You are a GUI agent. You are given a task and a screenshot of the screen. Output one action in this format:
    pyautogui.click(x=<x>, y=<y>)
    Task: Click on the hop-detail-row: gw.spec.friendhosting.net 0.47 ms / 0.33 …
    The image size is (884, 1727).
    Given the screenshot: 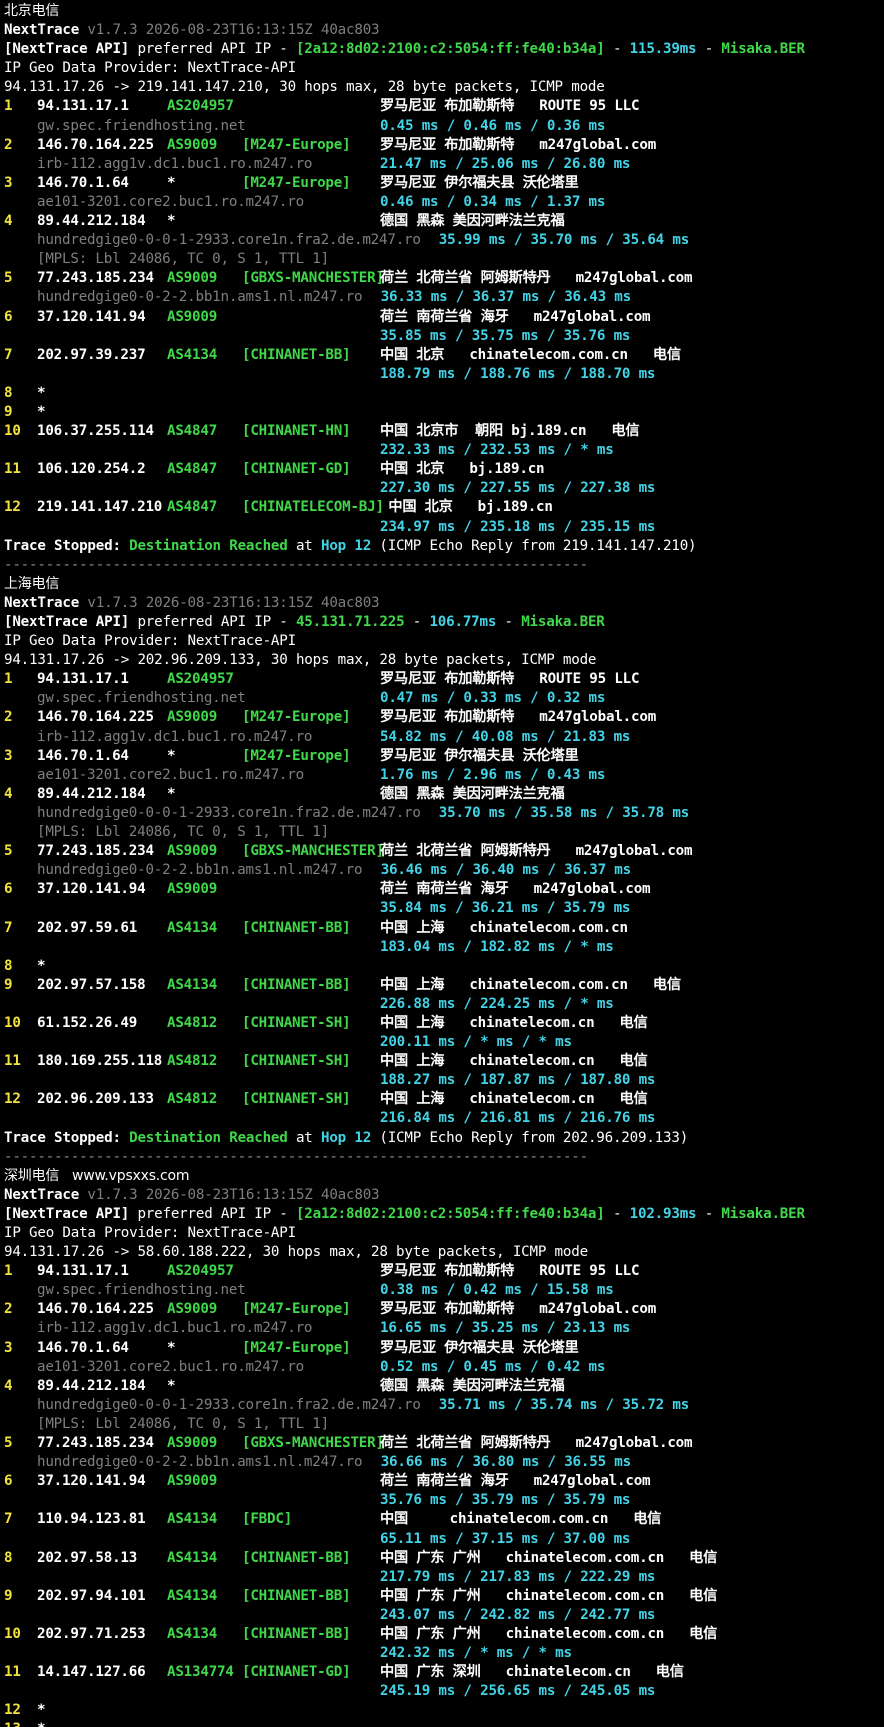 What is the action you would take?
    pyautogui.click(x=444, y=698)
    